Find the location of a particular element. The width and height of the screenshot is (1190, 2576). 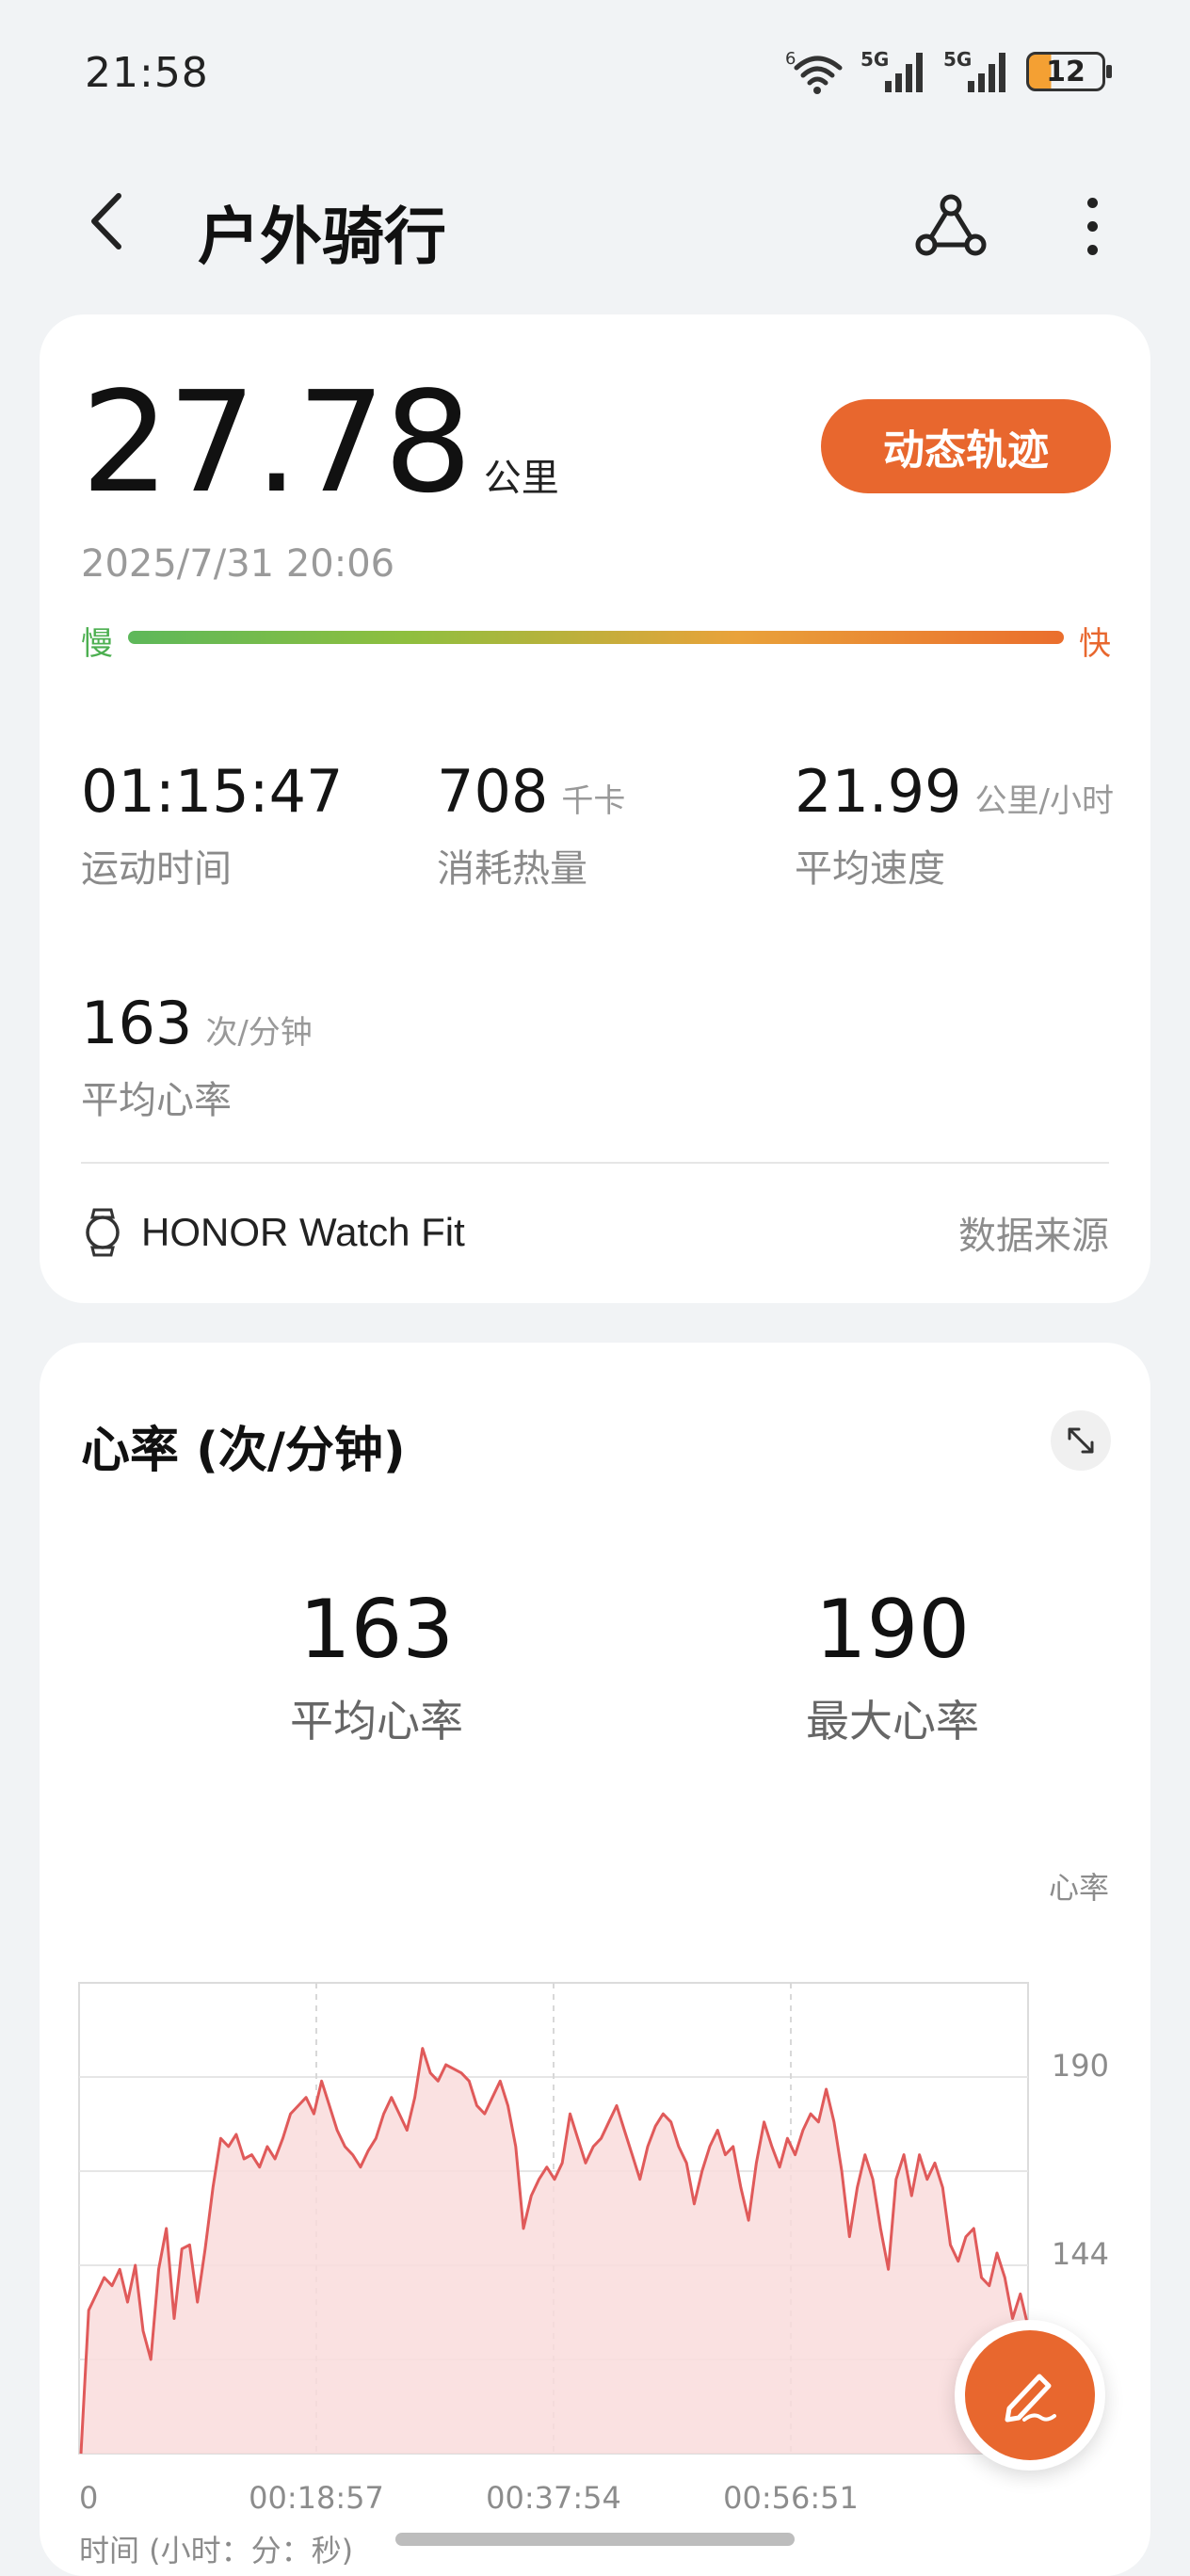

expand-button is located at coordinates (1081, 1440).